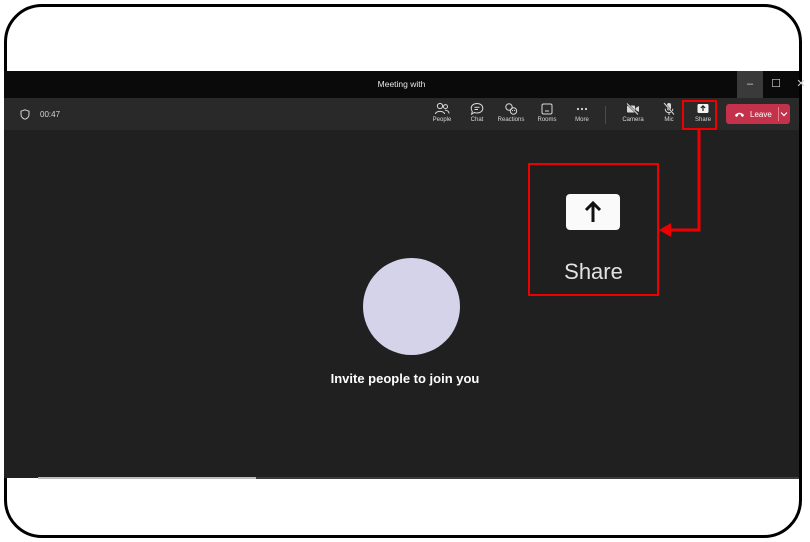 The height and width of the screenshot is (542, 810). I want to click on share-icon, so click(593, 212).